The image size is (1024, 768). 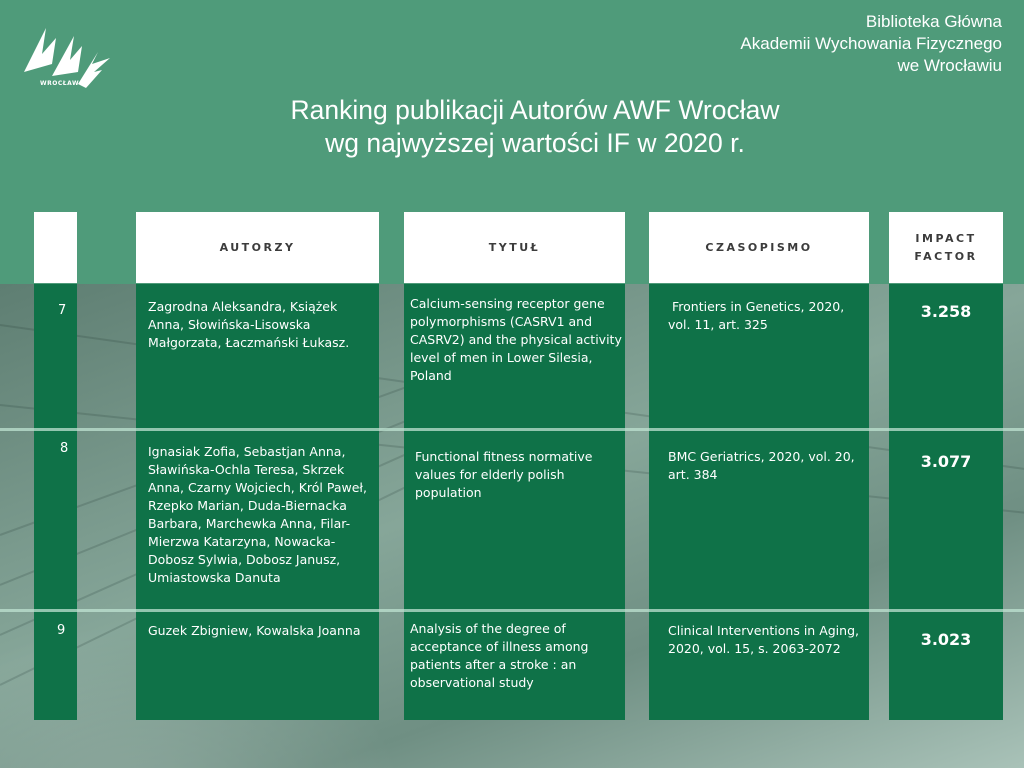 What do you see at coordinates (64, 448) in the screenshot?
I see `rank-cell: 8` at bounding box center [64, 448].